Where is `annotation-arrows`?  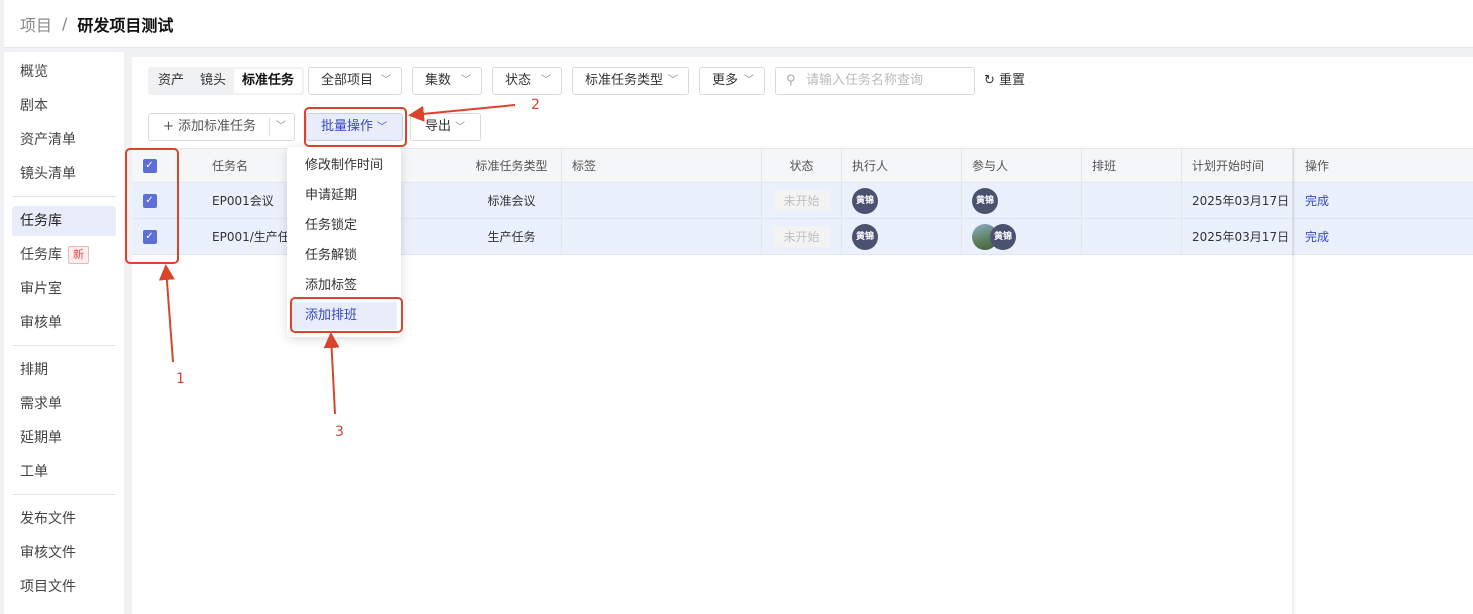 annotation-arrows is located at coordinates (337, 259).